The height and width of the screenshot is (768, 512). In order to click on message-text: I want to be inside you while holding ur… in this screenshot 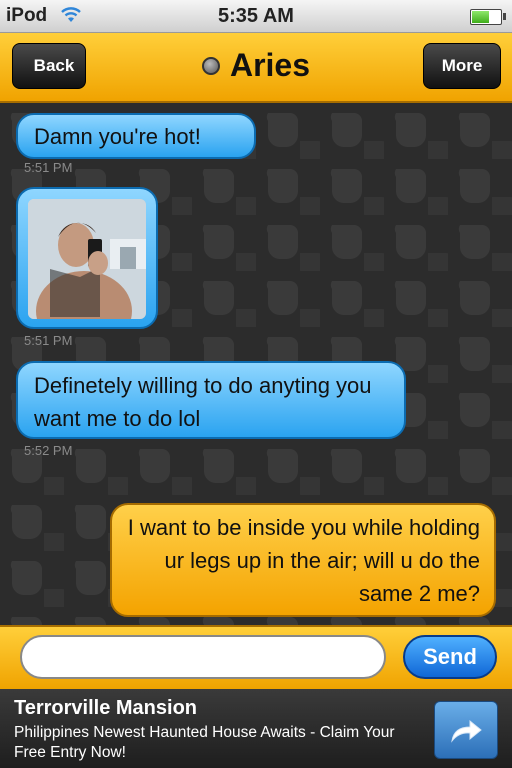, I will do `click(303, 560)`.